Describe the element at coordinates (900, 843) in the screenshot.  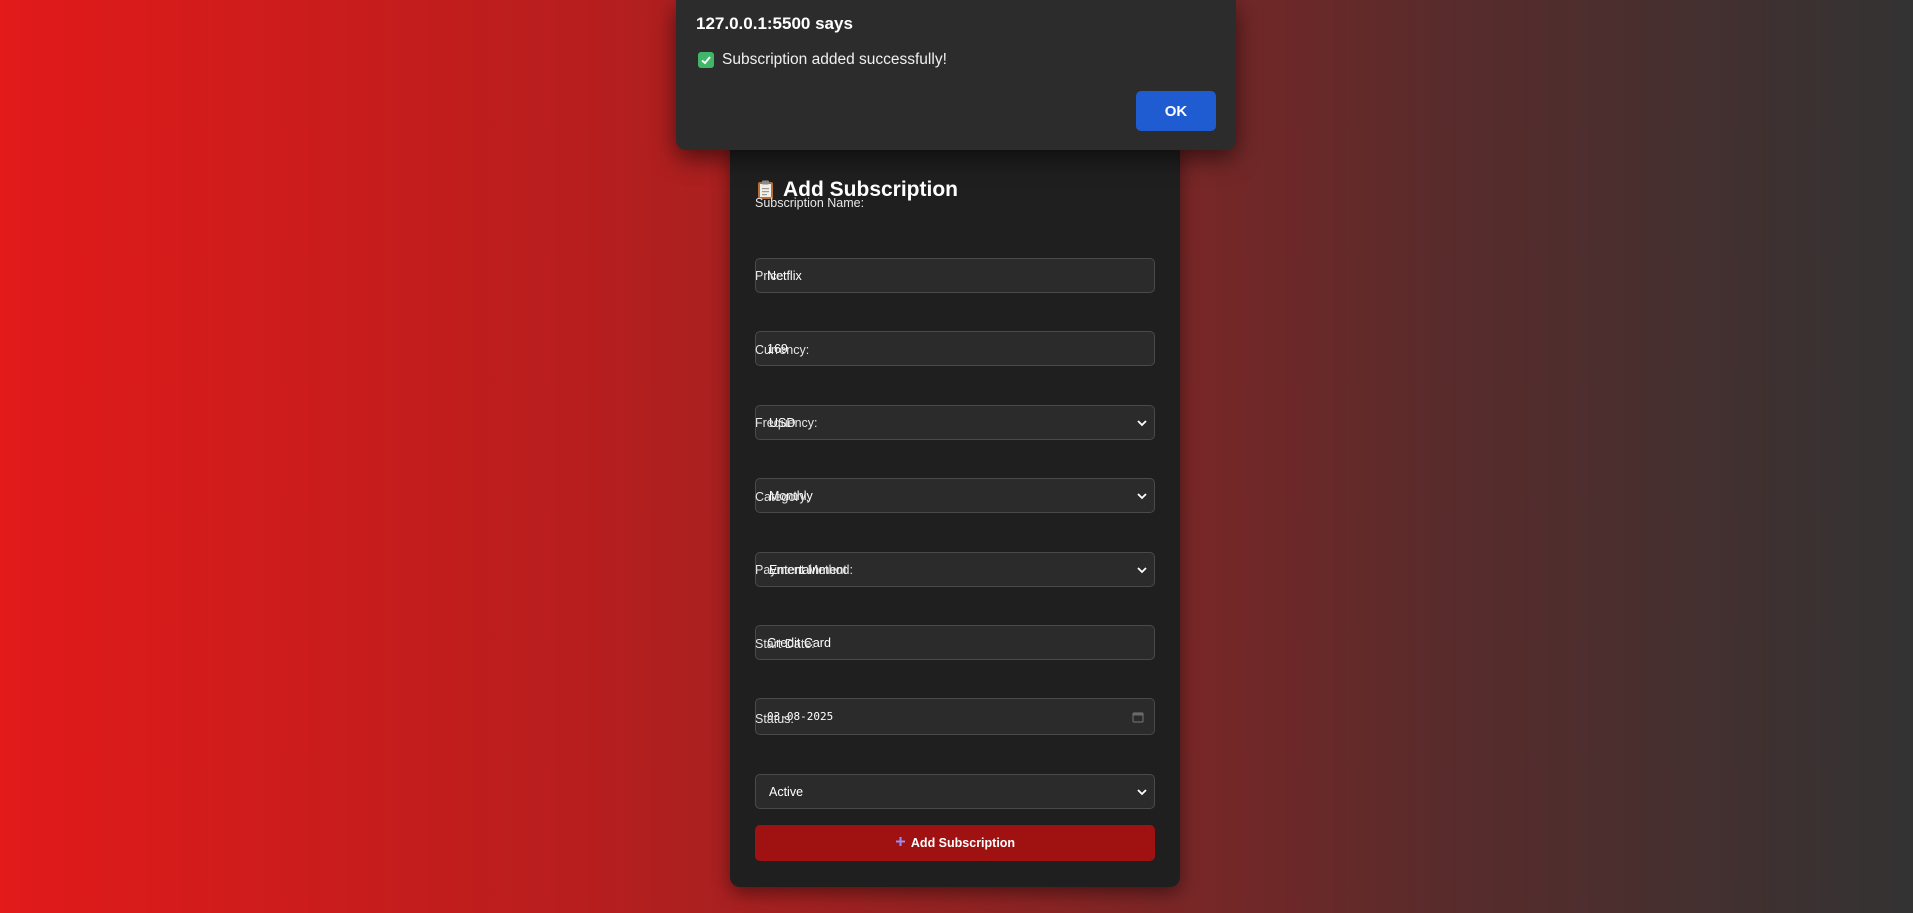
I see `plus-icon` at that location.